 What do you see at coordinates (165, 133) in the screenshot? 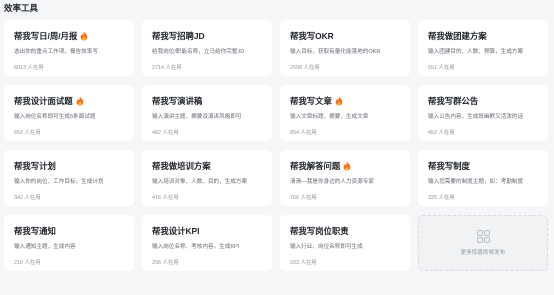
I see `card-user-count: 482 人在用` at bounding box center [165, 133].